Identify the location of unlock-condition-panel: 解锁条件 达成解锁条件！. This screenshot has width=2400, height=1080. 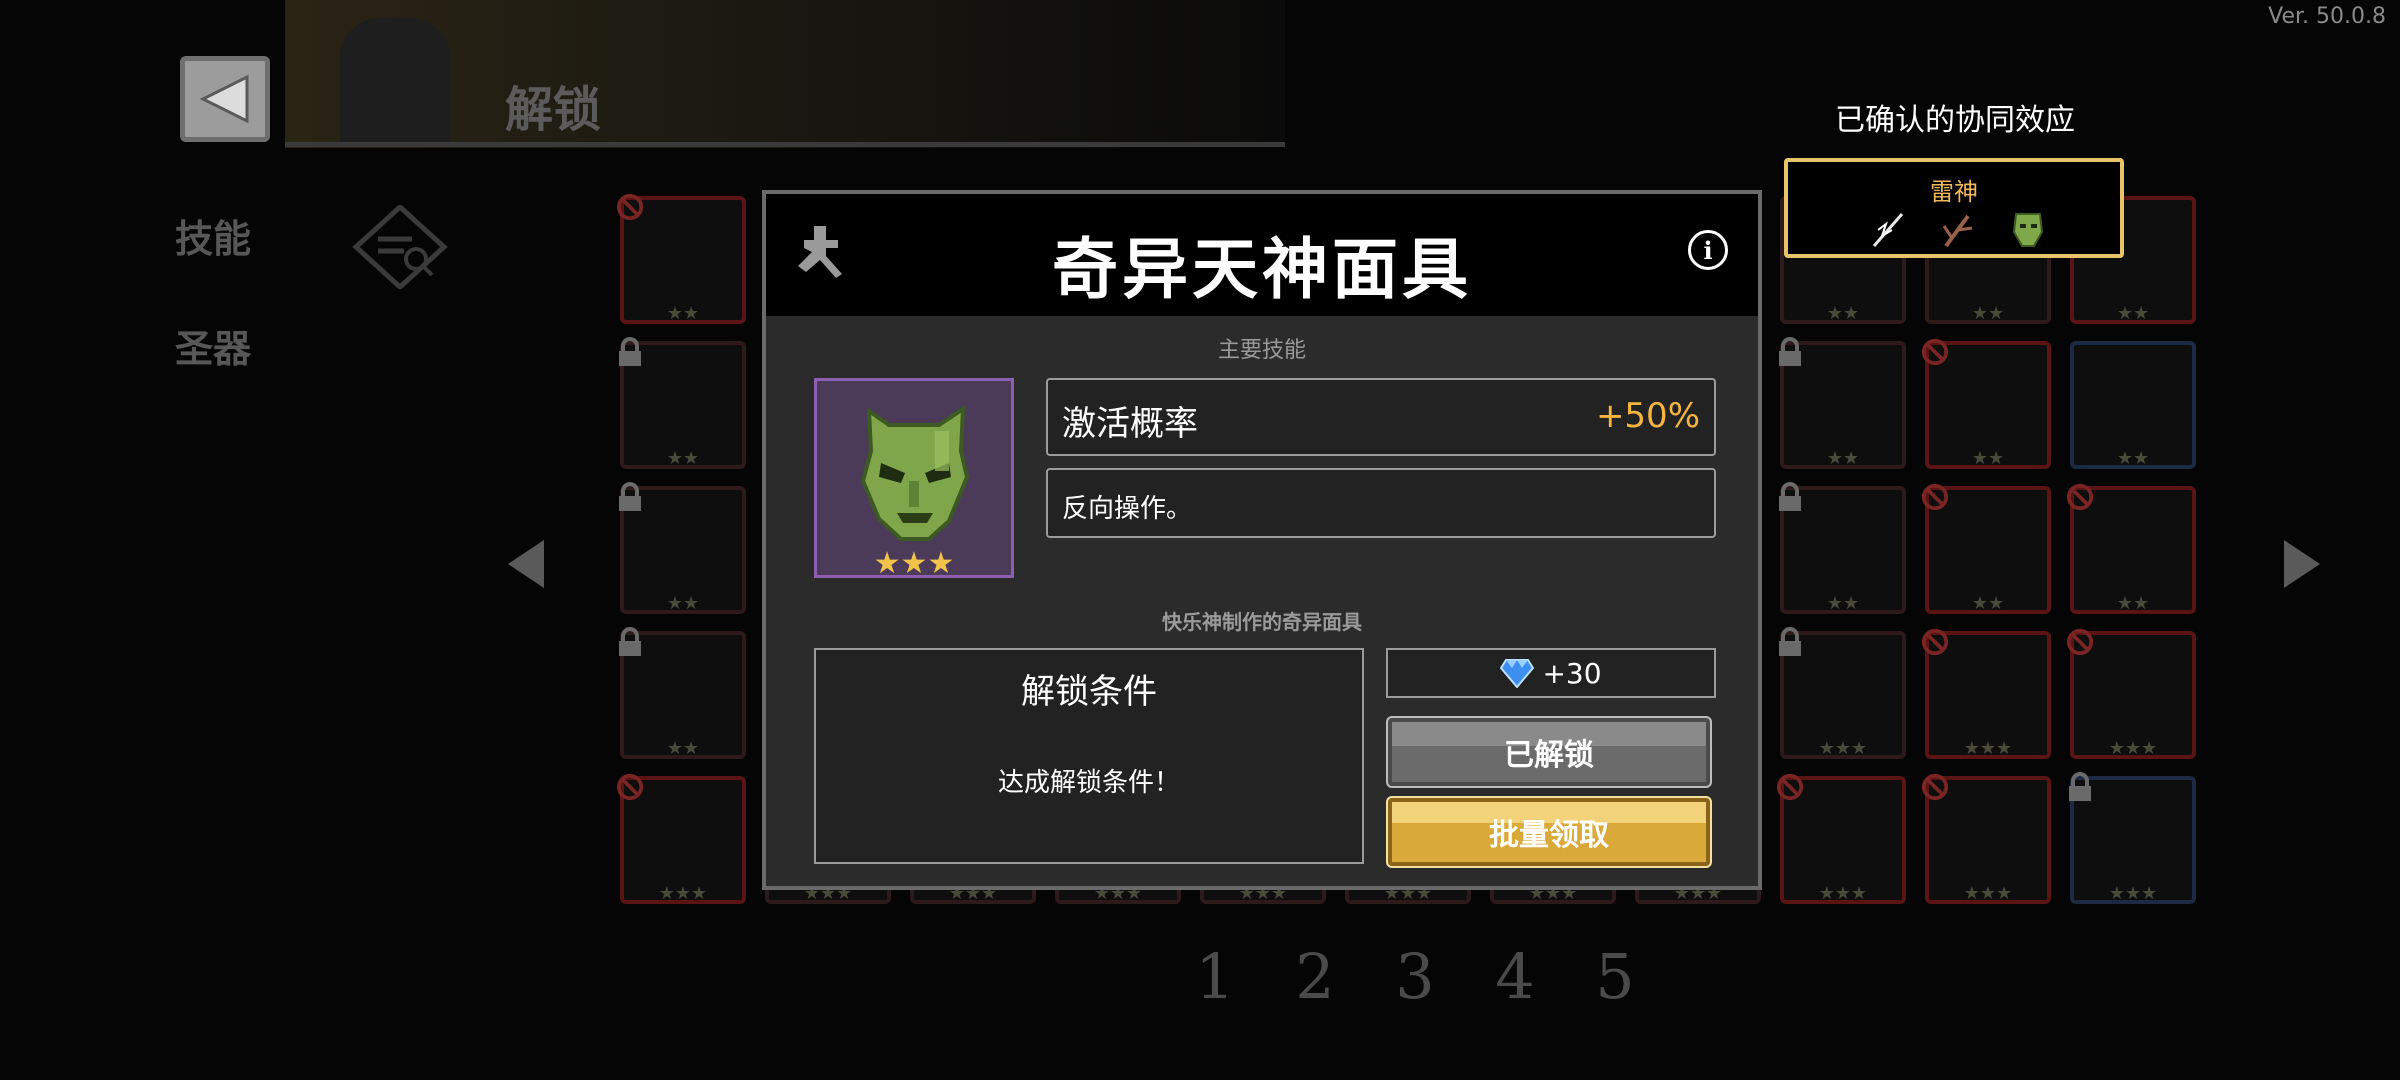
(1089, 756).